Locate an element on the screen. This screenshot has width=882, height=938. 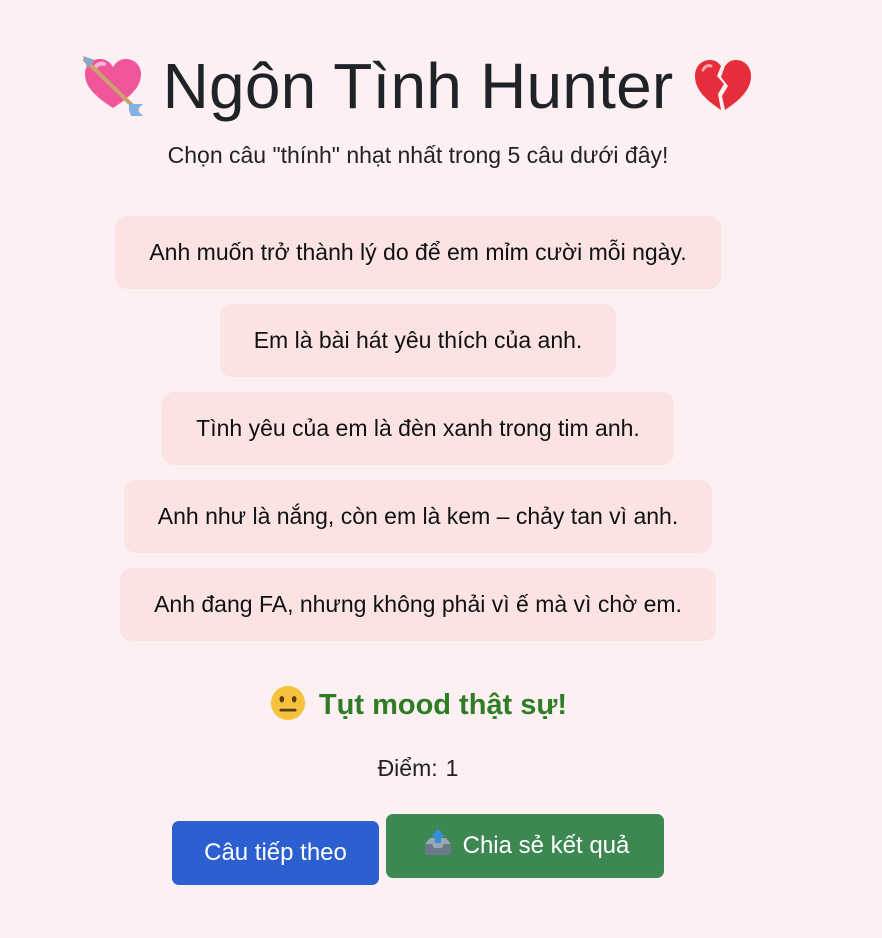
action-buttons: Câu tiếp theo Chia sẻ kết quả is located at coordinates (418, 849).